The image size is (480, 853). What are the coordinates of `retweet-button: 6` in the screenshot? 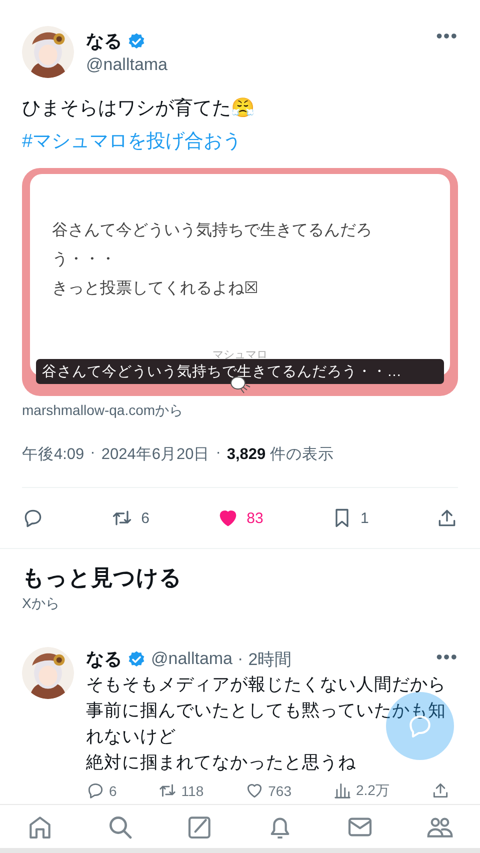 It's located at (130, 518).